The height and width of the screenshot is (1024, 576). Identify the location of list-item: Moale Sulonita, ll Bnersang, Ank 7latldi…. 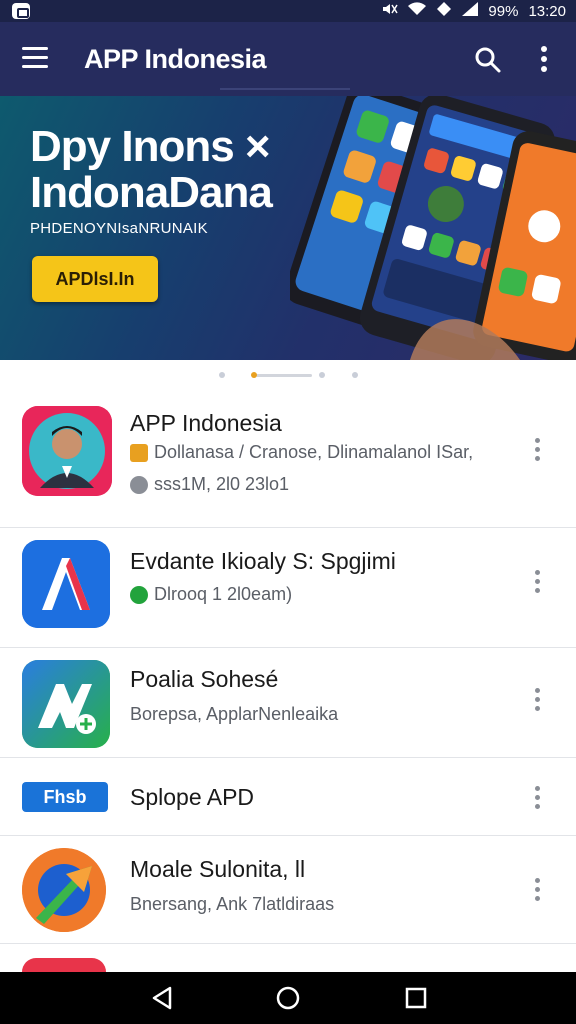
(288, 890).